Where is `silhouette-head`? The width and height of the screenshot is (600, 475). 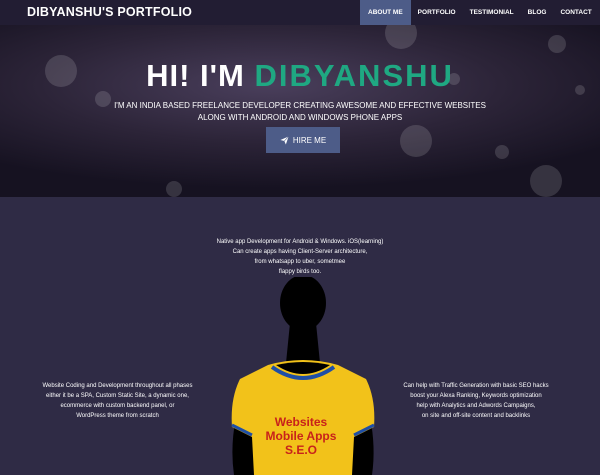 silhouette-head is located at coordinates (303, 304).